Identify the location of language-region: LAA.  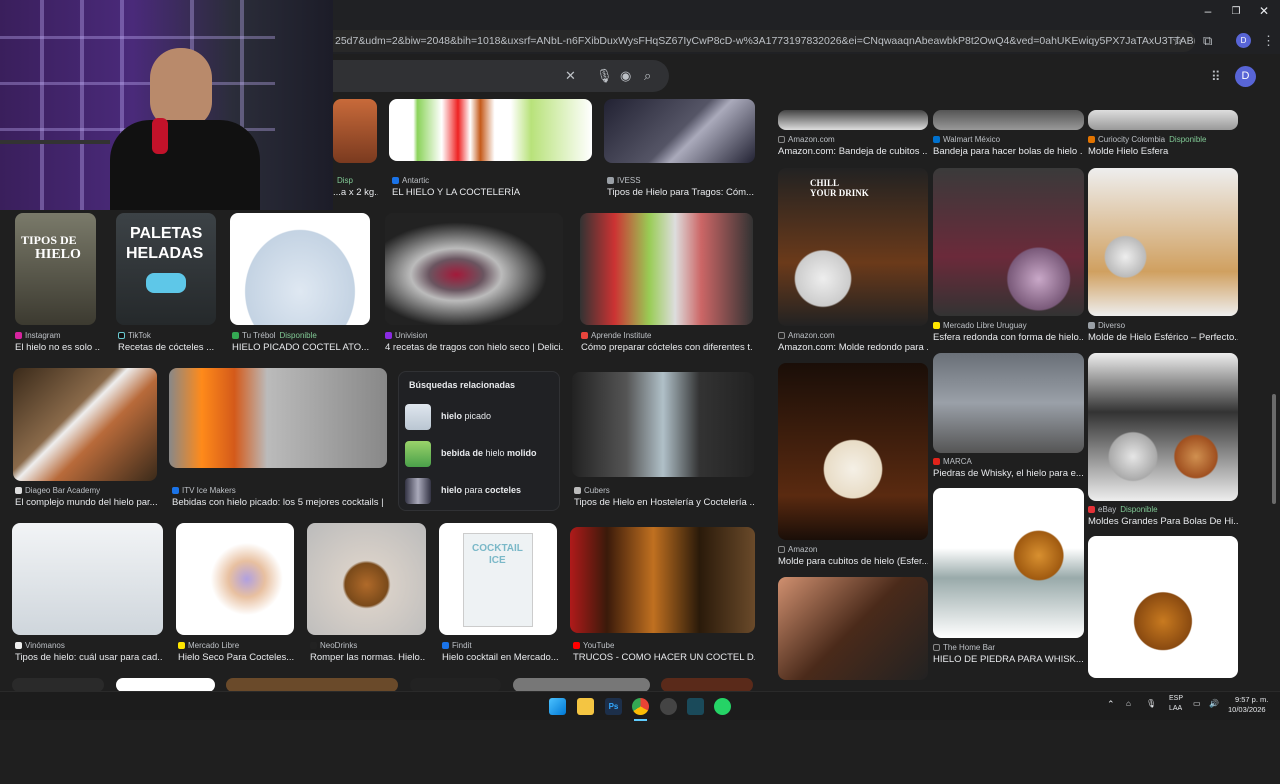
(1175, 708).